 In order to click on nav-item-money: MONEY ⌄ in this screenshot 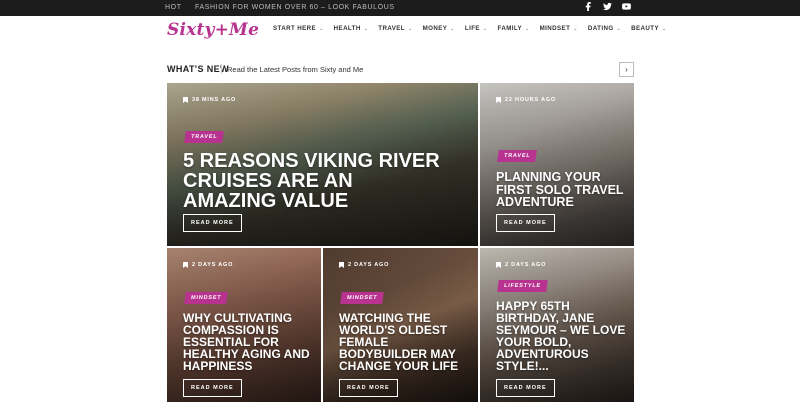, I will do `click(439, 28)`.